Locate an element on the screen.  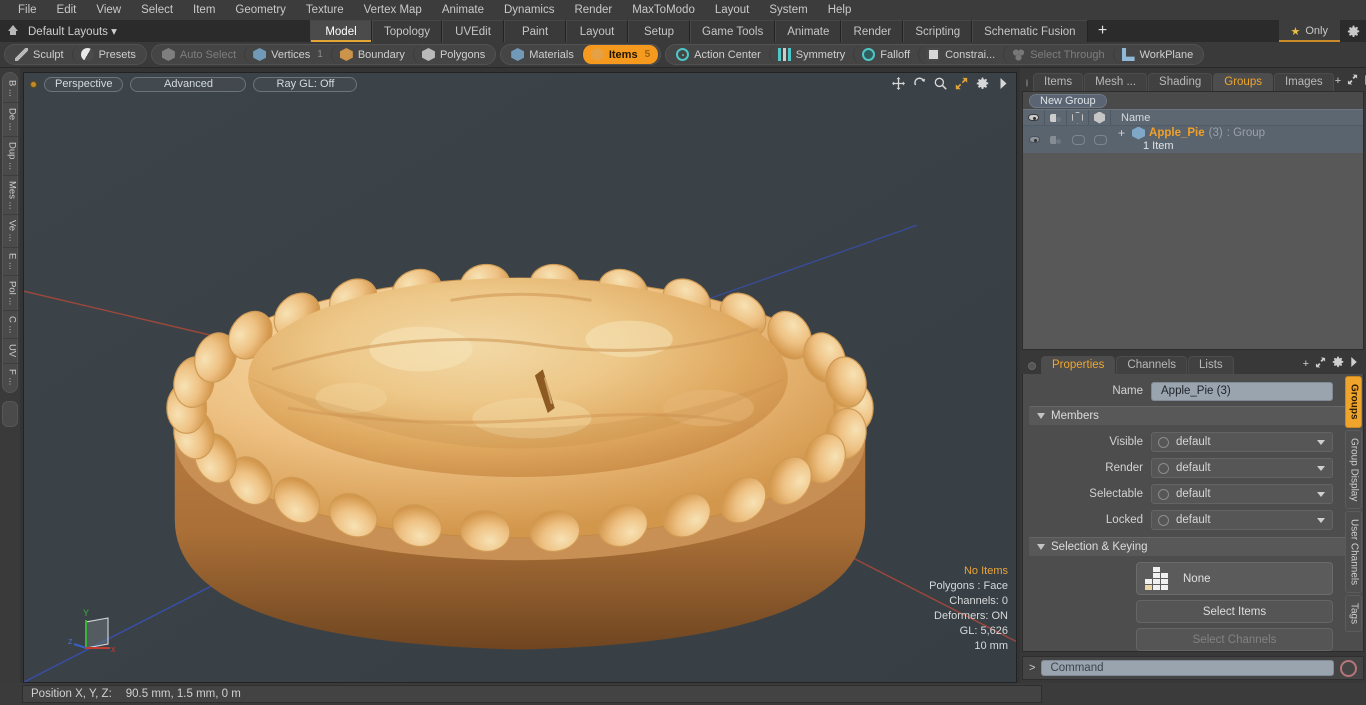
layout-tab-schematic-fusion: Schematic Fusion is located at coordinates (1030, 31).